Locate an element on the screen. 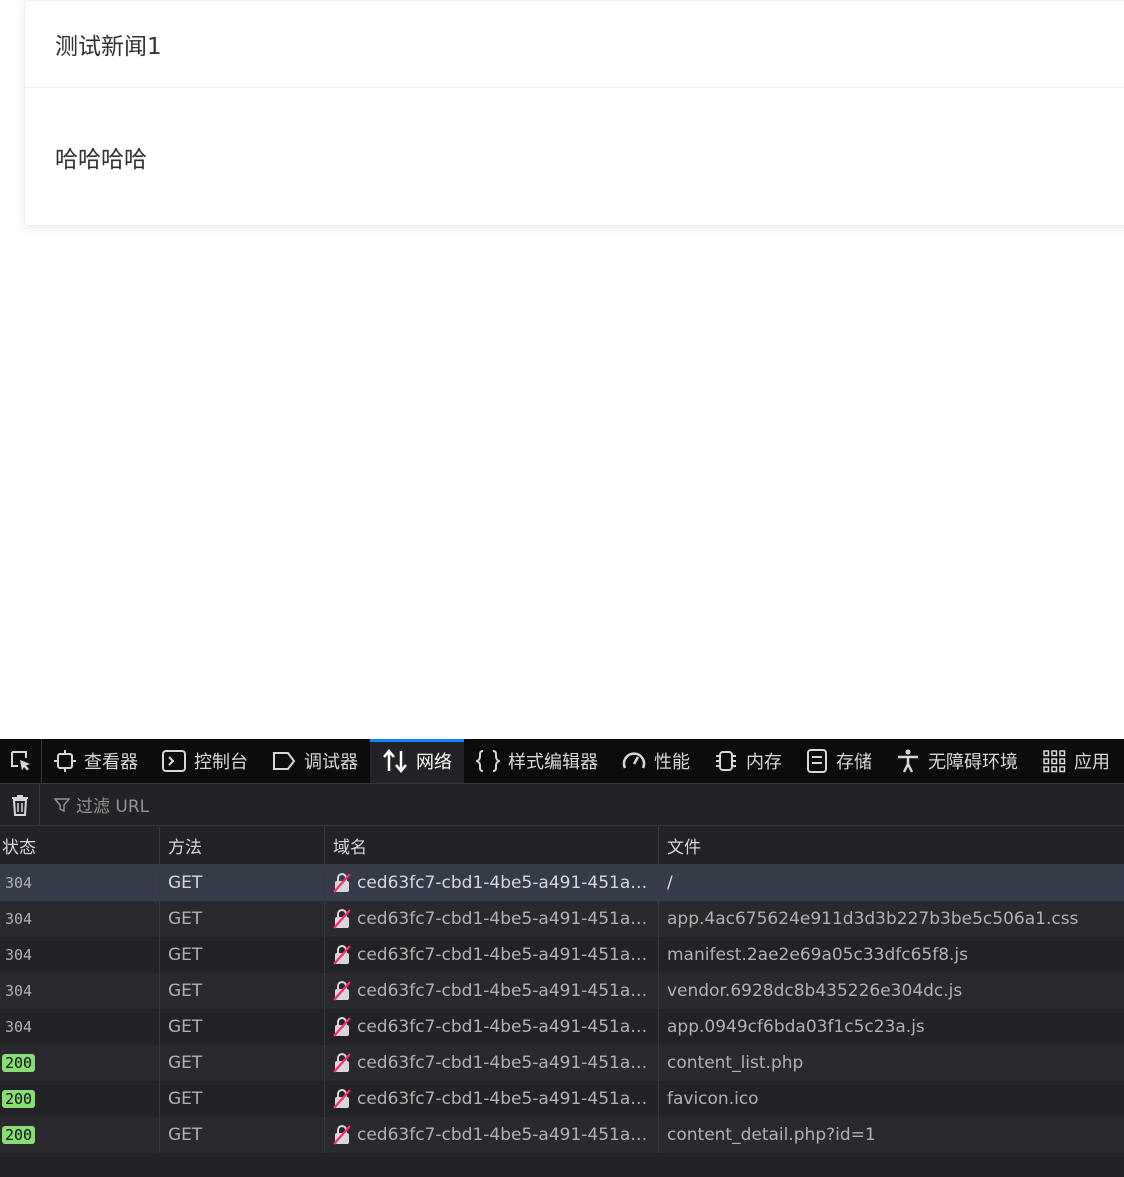 The image size is (1124, 1177). element-picker-icon is located at coordinates (20, 761).